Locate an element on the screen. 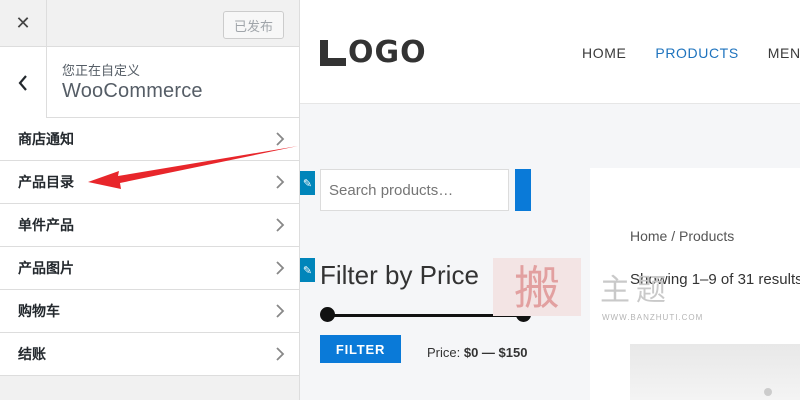 This screenshot has width=800, height=400. filter-title: Filter by Price is located at coordinates (399, 275).